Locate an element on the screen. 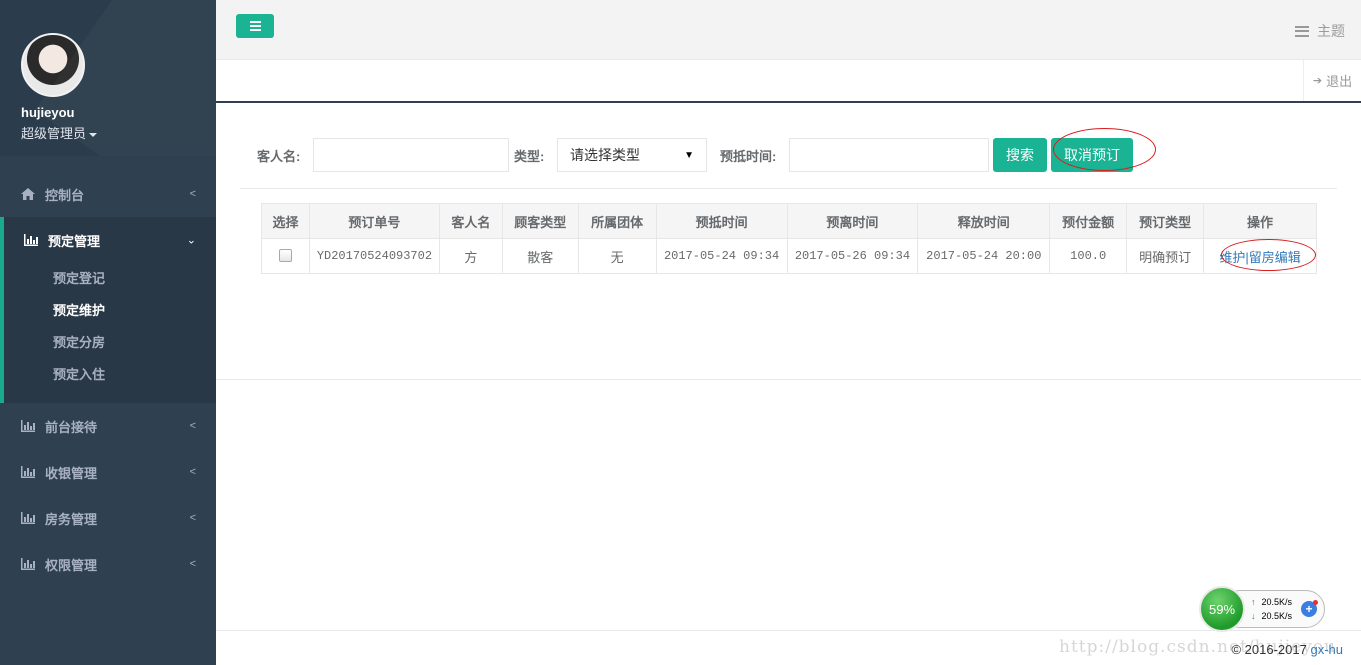 The height and width of the screenshot is (665, 1361). caret-down-icon is located at coordinates (93, 134).